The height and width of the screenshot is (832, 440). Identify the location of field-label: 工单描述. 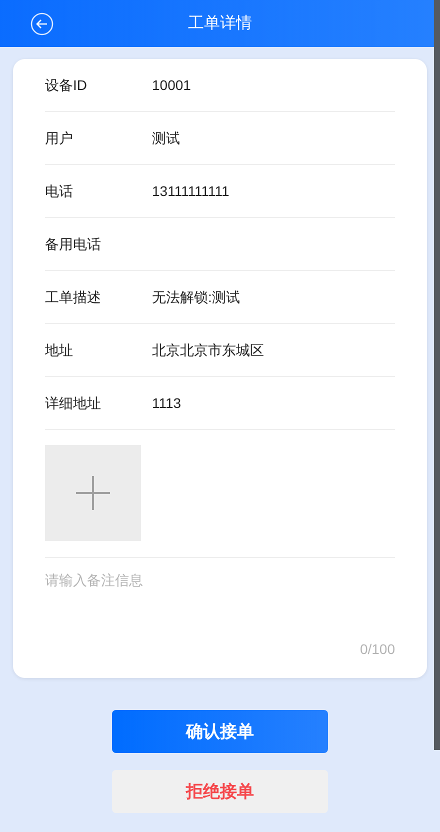
(73, 297).